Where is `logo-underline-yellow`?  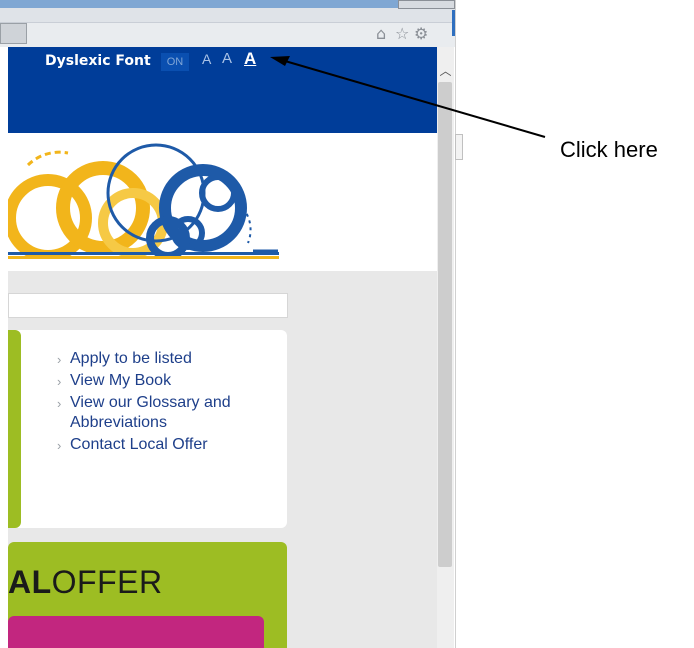
logo-underline-yellow is located at coordinates (143, 257).